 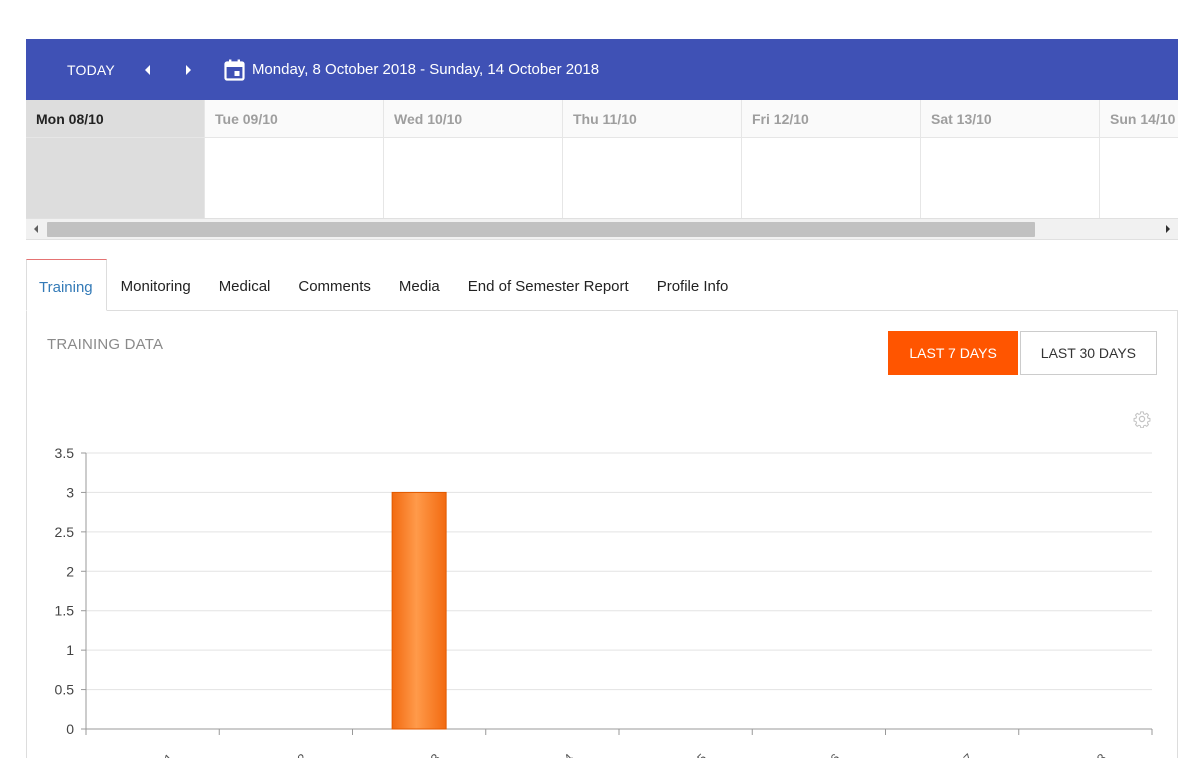 I want to click on y-tick-label: 1, so click(x=70, y=650).